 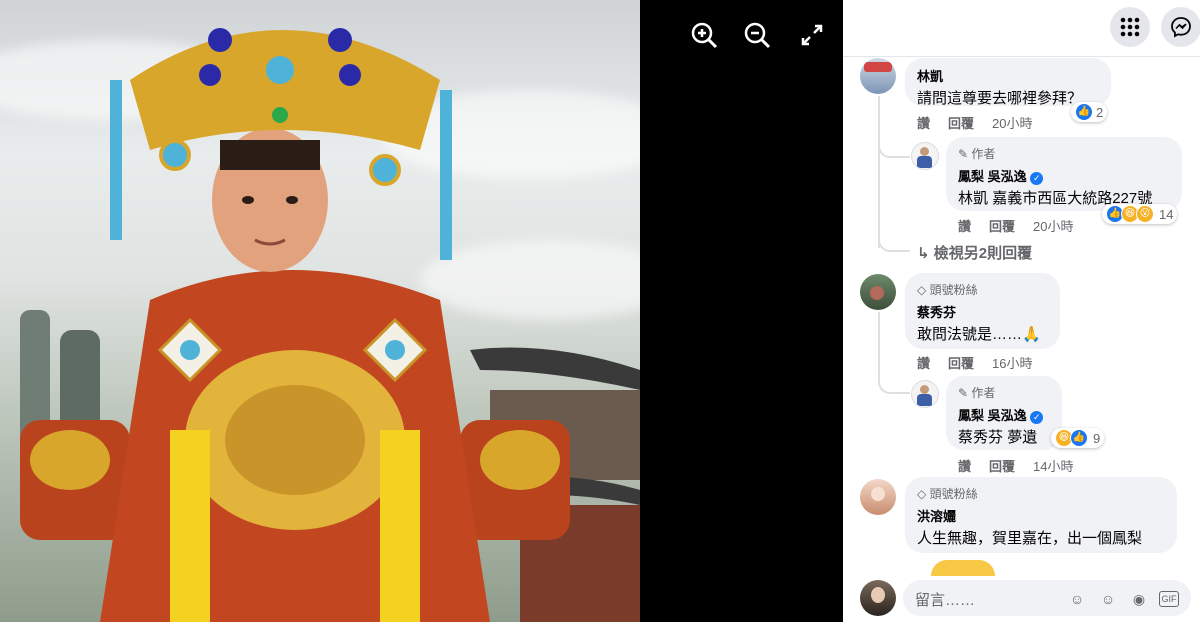 What do you see at coordinates (963, 568) in the screenshot?
I see `sticker-preview` at bounding box center [963, 568].